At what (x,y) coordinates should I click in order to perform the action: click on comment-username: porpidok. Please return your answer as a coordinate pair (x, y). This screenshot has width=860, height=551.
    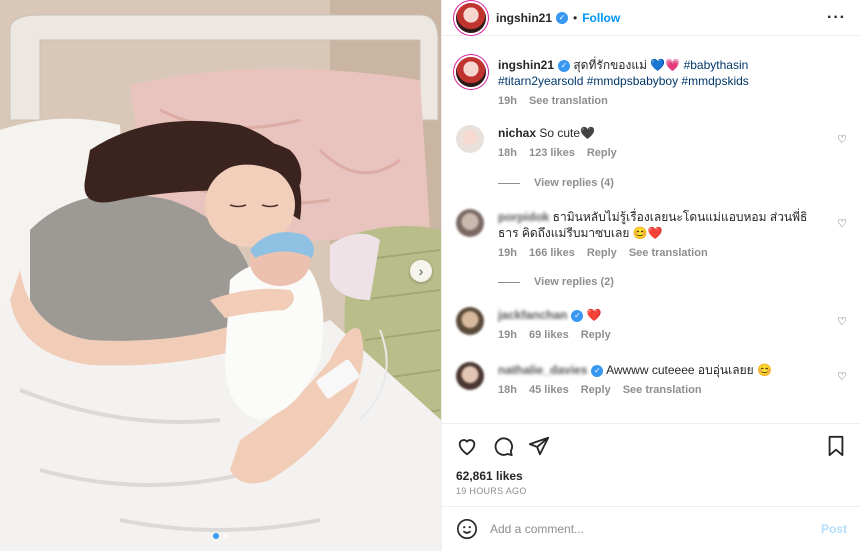
    Looking at the image, I should click on (523, 217).